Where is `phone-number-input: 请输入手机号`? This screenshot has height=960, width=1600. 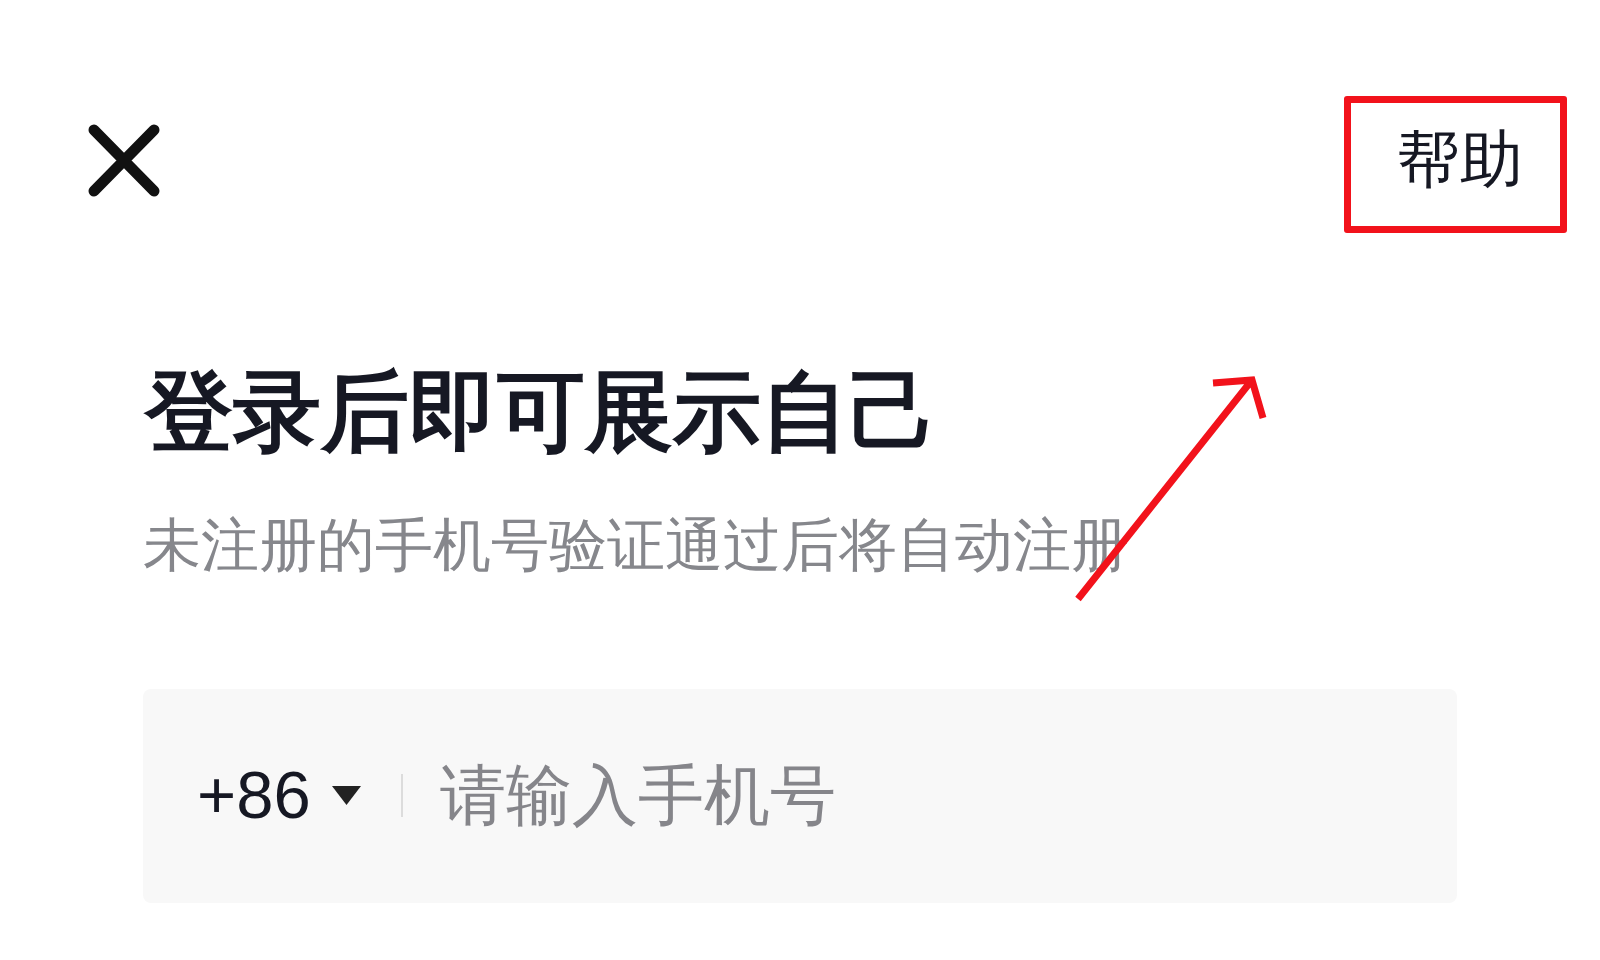
phone-number-input: 请输入手机号 is located at coordinates (928, 796).